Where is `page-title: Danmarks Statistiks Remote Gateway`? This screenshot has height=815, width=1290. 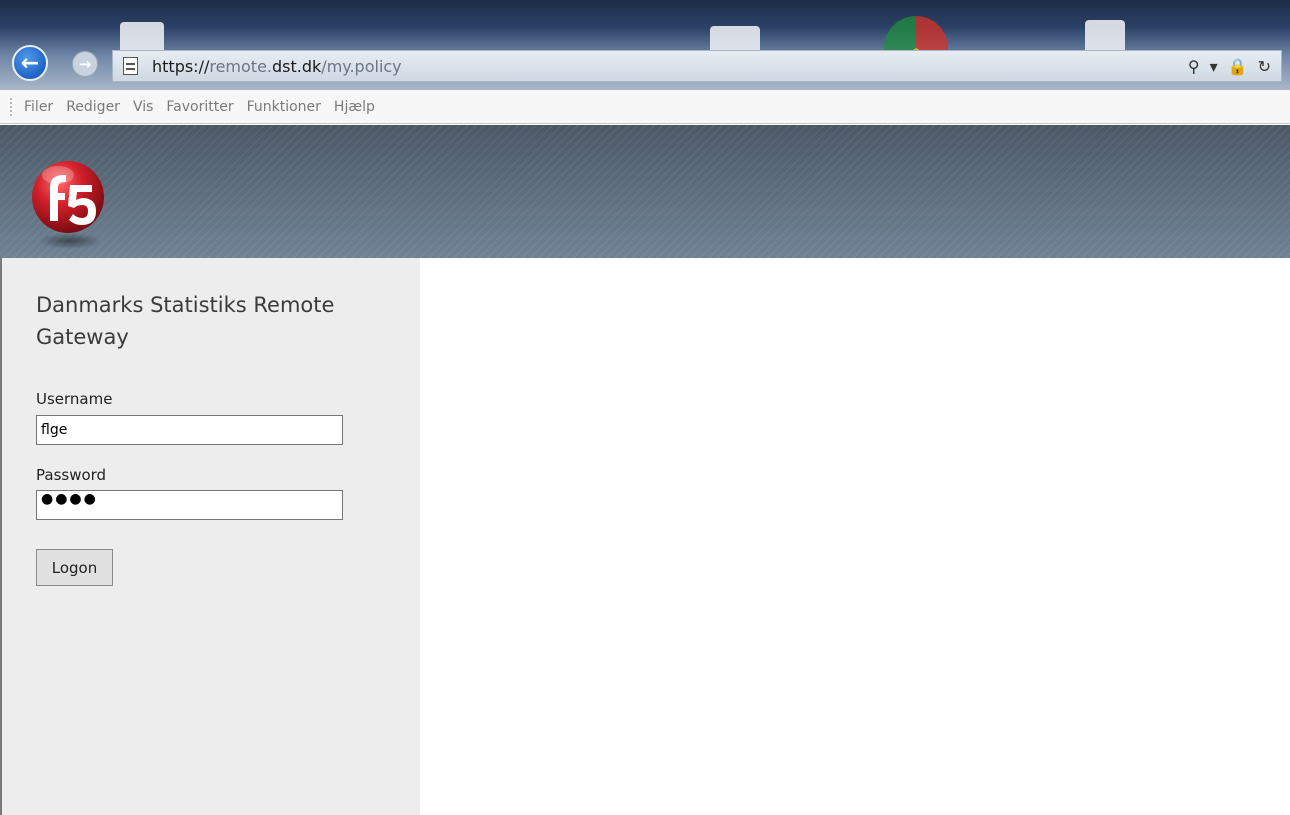 page-title: Danmarks Statistiks Remote Gateway is located at coordinates (185, 321).